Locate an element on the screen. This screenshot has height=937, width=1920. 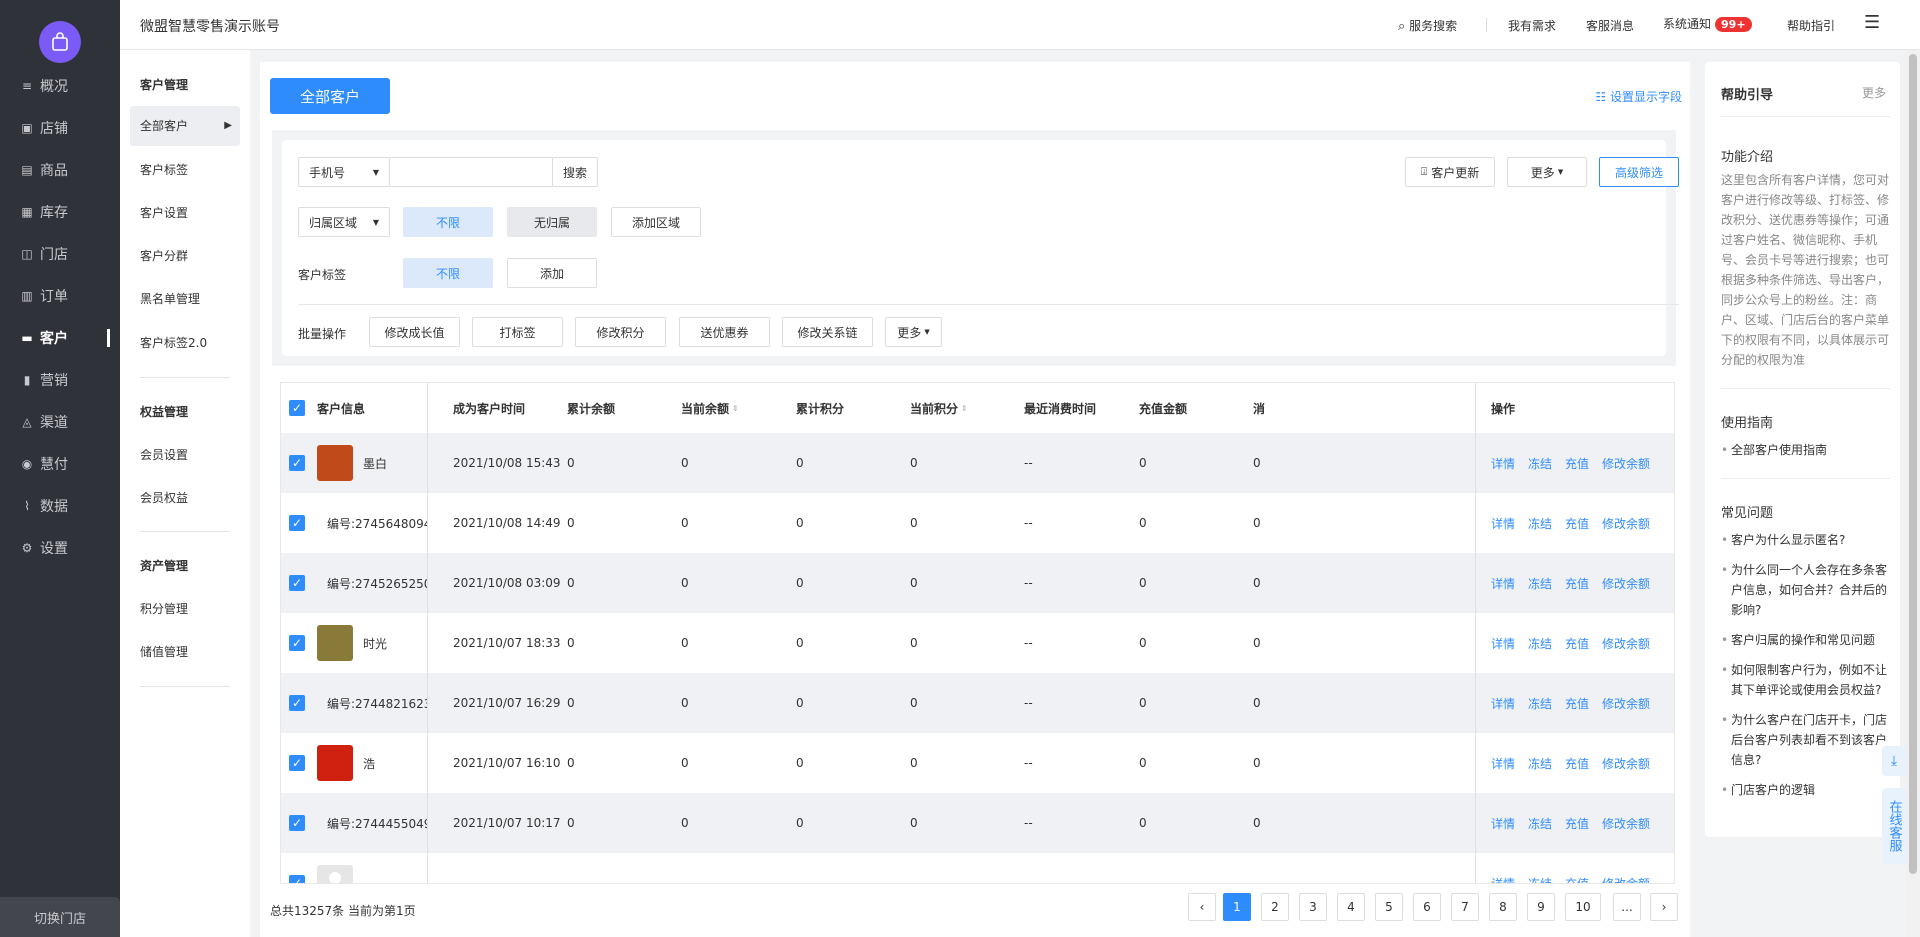
customer-info: 编号:2745265250 is located at coordinates (372, 583).